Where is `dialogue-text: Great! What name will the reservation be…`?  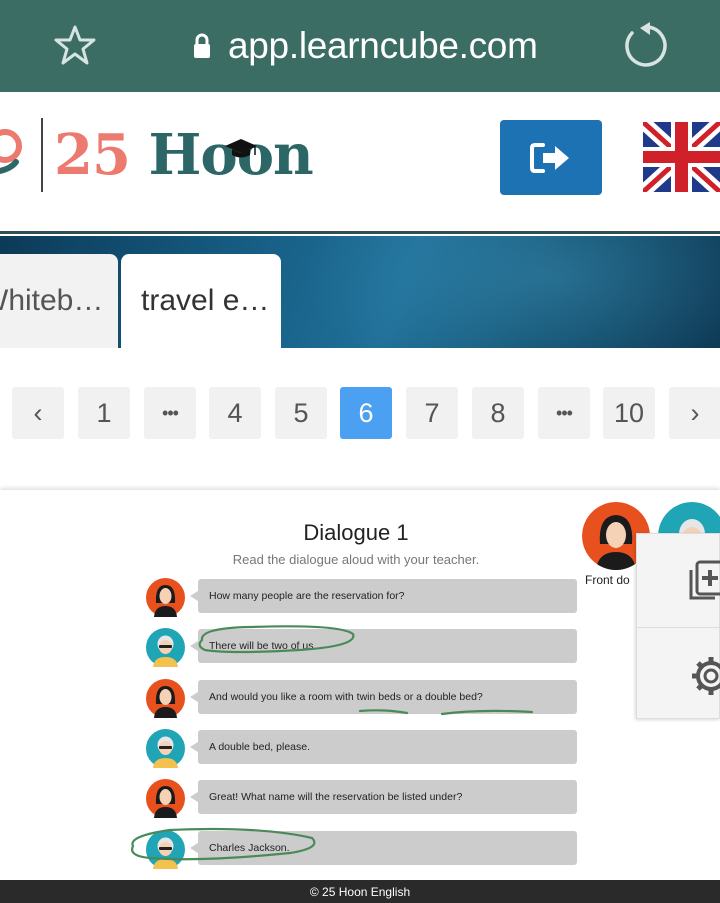 dialogue-text: Great! What name will the reservation be… is located at coordinates (336, 797).